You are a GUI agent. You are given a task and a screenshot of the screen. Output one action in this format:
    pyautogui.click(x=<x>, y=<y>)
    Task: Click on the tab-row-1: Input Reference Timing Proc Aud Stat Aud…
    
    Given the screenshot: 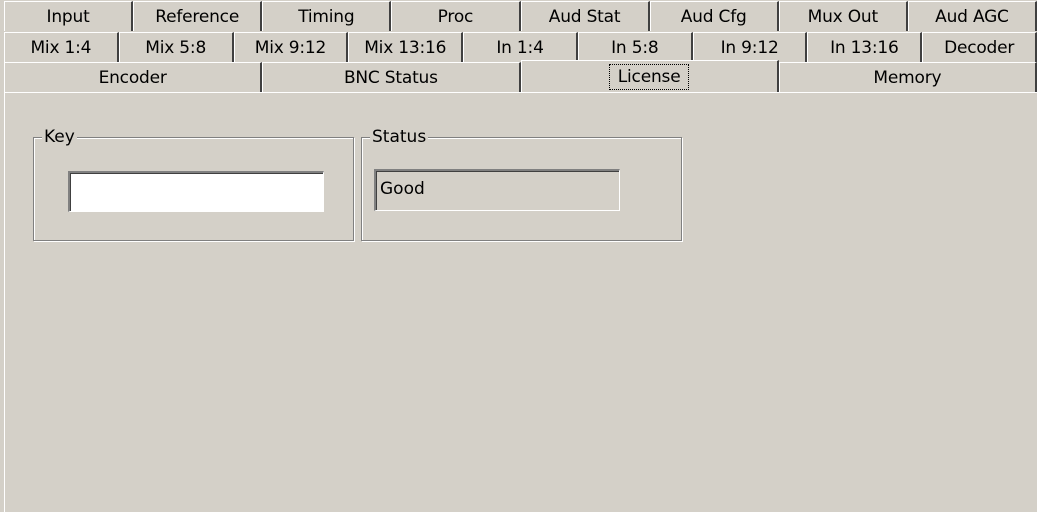 What is the action you would take?
    pyautogui.click(x=520, y=16)
    